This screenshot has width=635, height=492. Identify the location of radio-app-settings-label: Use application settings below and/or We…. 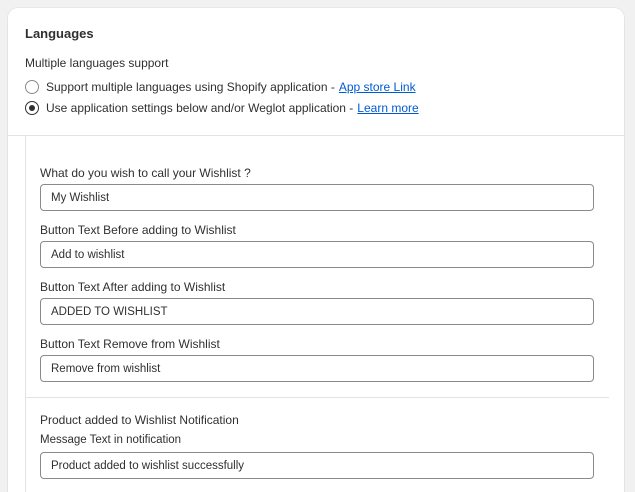
(200, 108).